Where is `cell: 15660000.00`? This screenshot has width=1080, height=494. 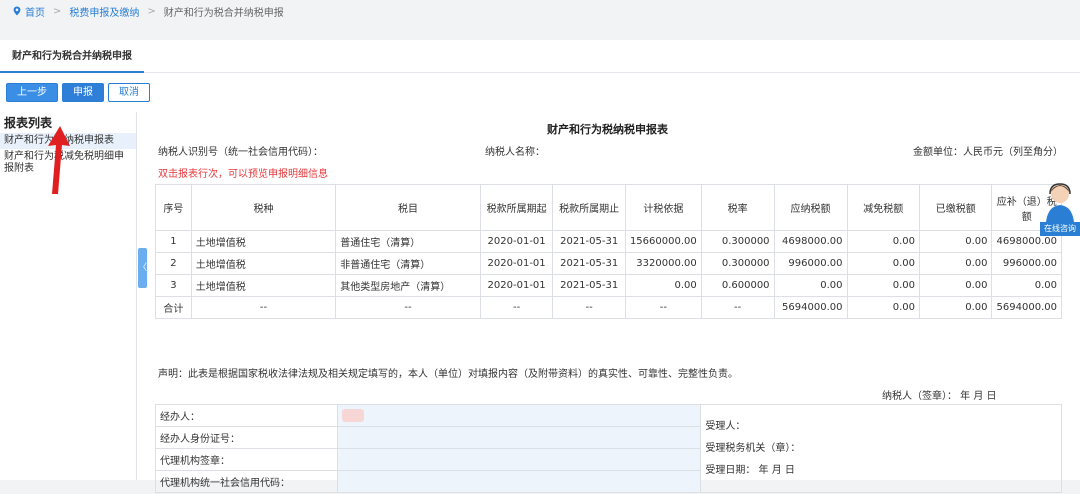 cell: 15660000.00 is located at coordinates (663, 241).